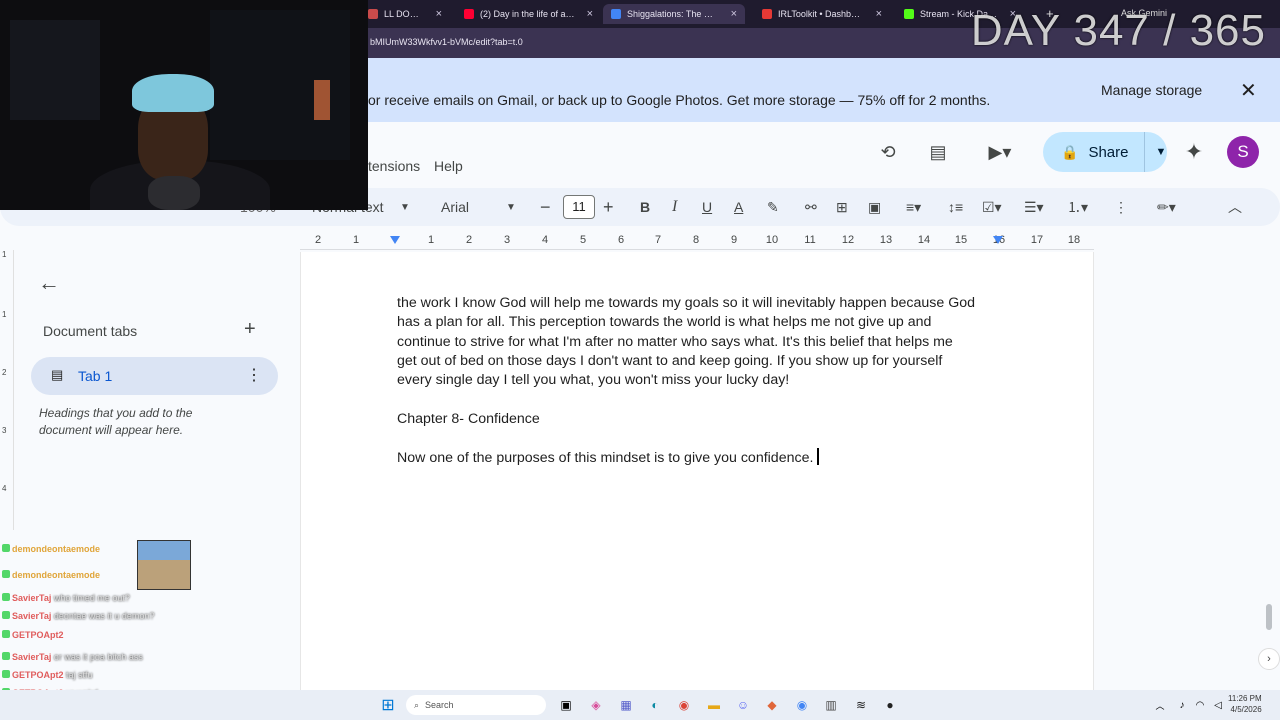 Image resolution: width=1280 pixels, height=720 pixels. I want to click on chrome-icon: ◉, so click(684, 705).